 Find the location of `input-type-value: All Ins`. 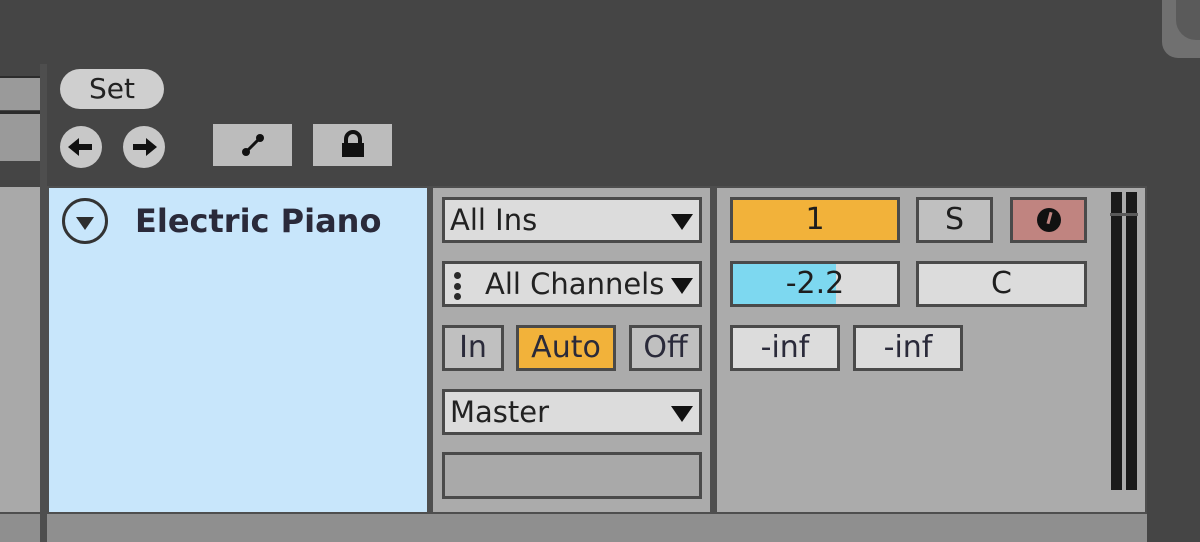

input-type-value: All Ins is located at coordinates (494, 220).